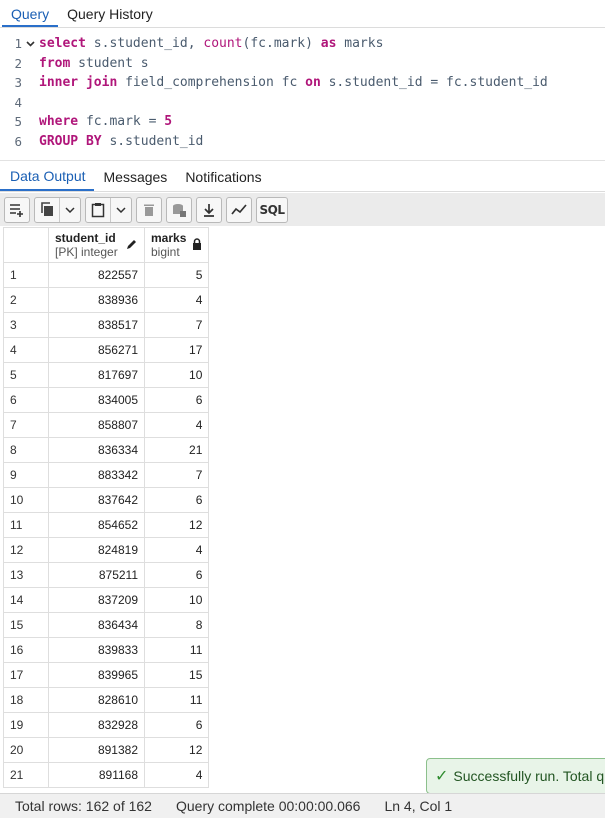 The height and width of the screenshot is (818, 605). What do you see at coordinates (96, 450) in the screenshot?
I see `cell-student-id: 836334` at bounding box center [96, 450].